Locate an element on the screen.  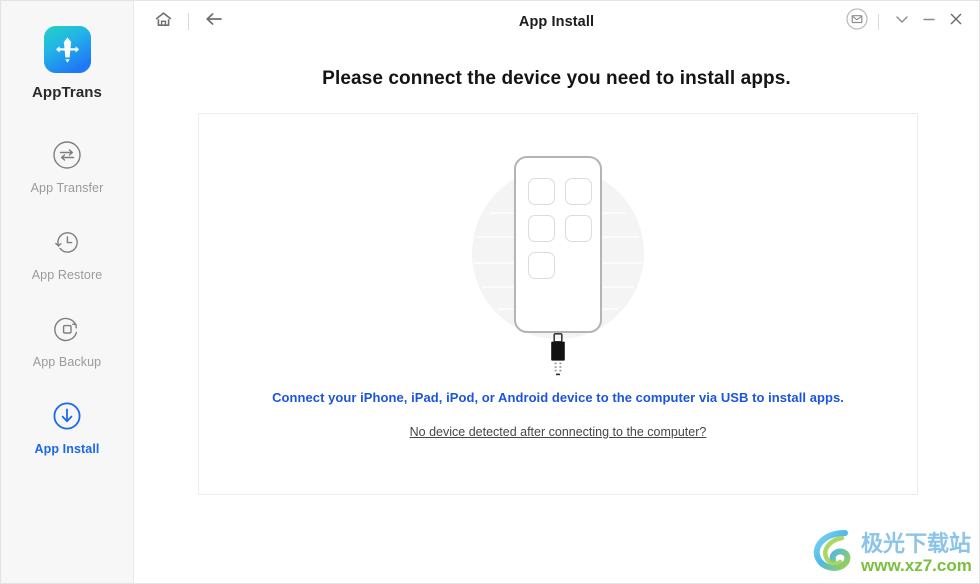
sidebar-item-label: App Restore is located at coordinates (67, 275).